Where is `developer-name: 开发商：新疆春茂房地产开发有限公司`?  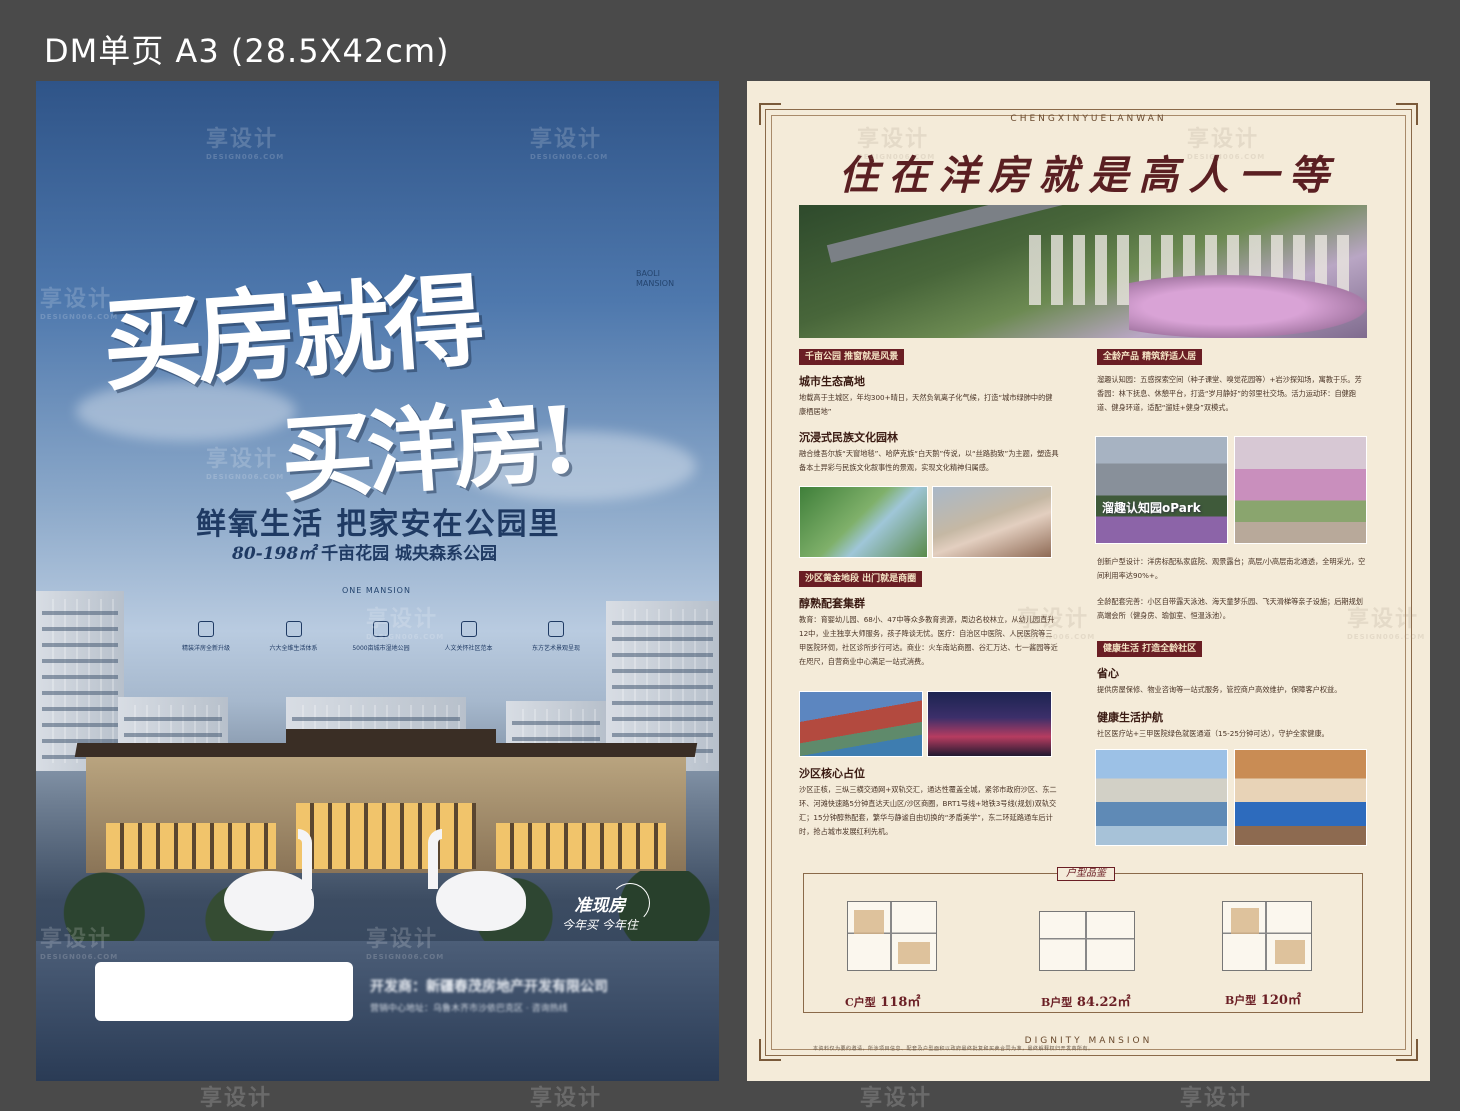
developer-name: 开发商：新疆春茂房地产开发有限公司 is located at coordinates (489, 987).